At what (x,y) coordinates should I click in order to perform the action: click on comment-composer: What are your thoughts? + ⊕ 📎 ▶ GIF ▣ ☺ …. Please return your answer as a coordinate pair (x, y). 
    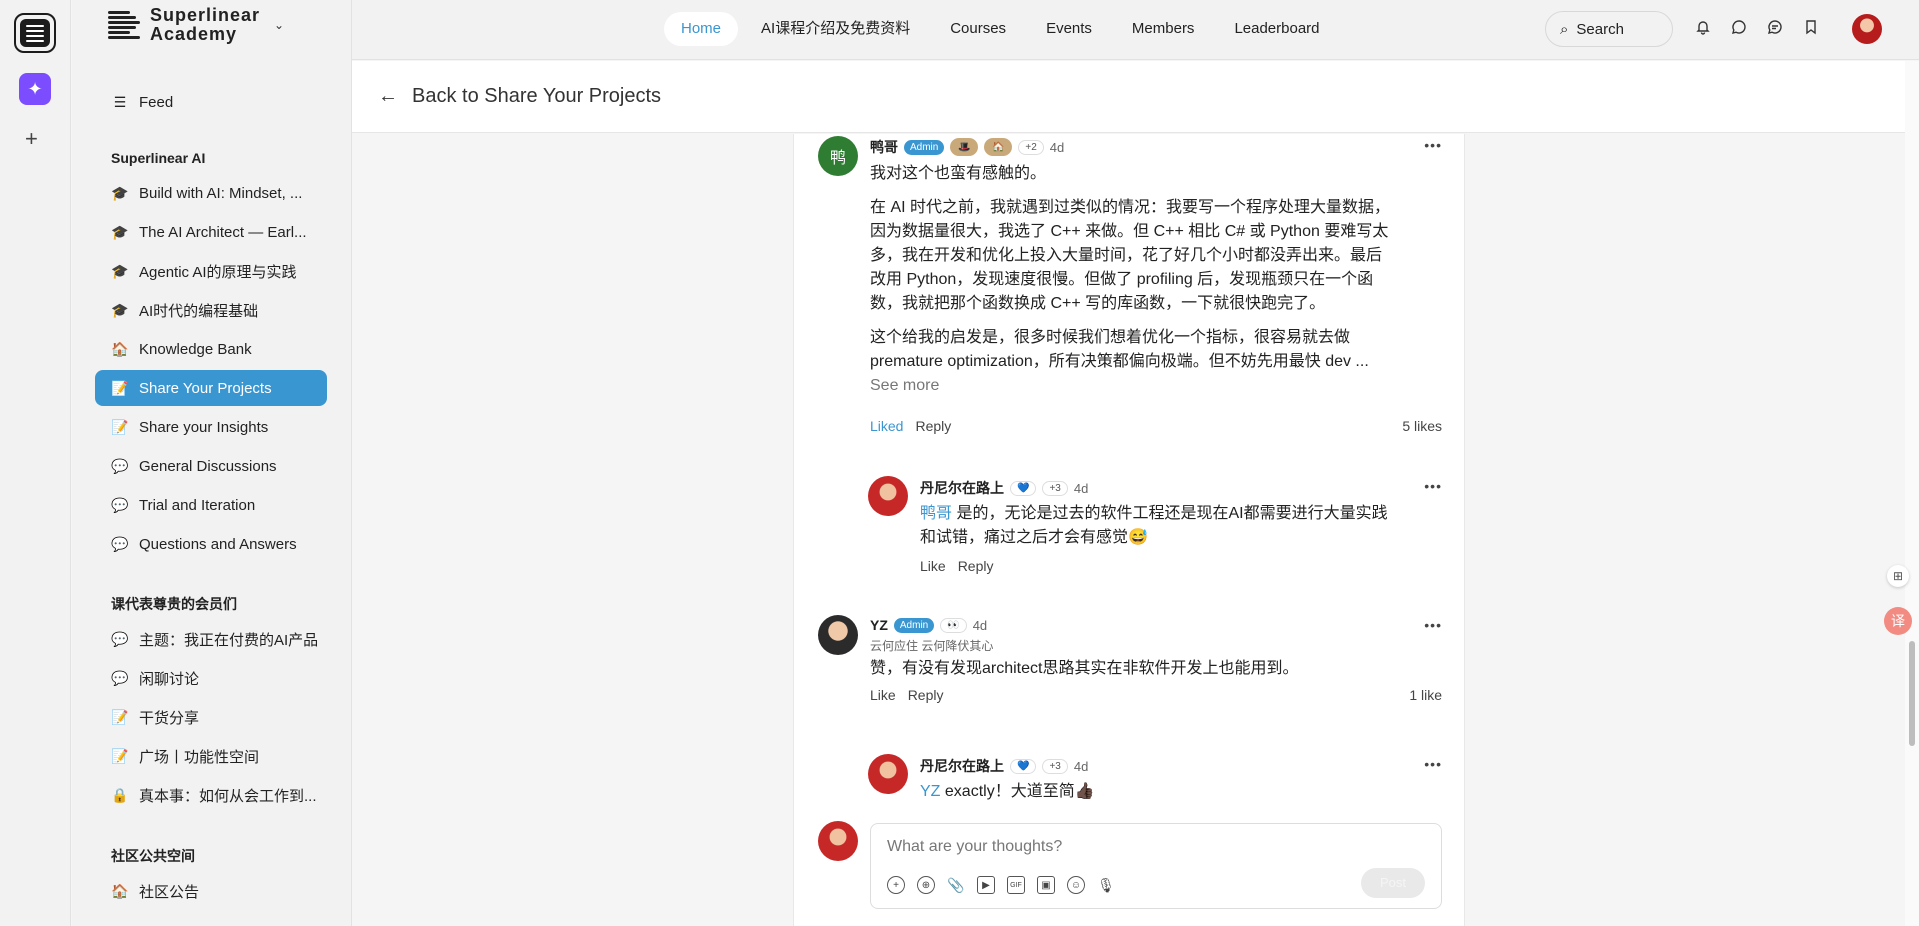
    Looking at the image, I should click on (1156, 866).